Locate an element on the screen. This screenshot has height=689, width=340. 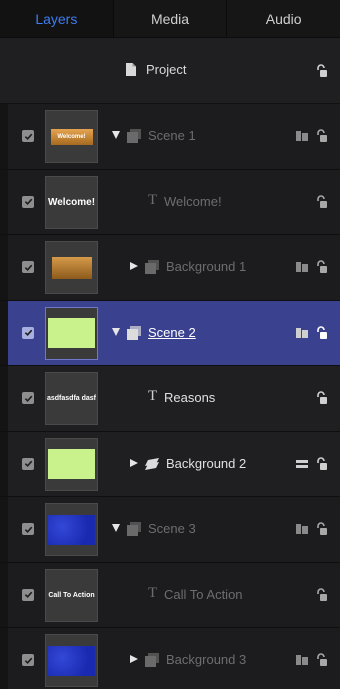
layer-thumbnail: asdfasdfa dasf is located at coordinates (71, 398).